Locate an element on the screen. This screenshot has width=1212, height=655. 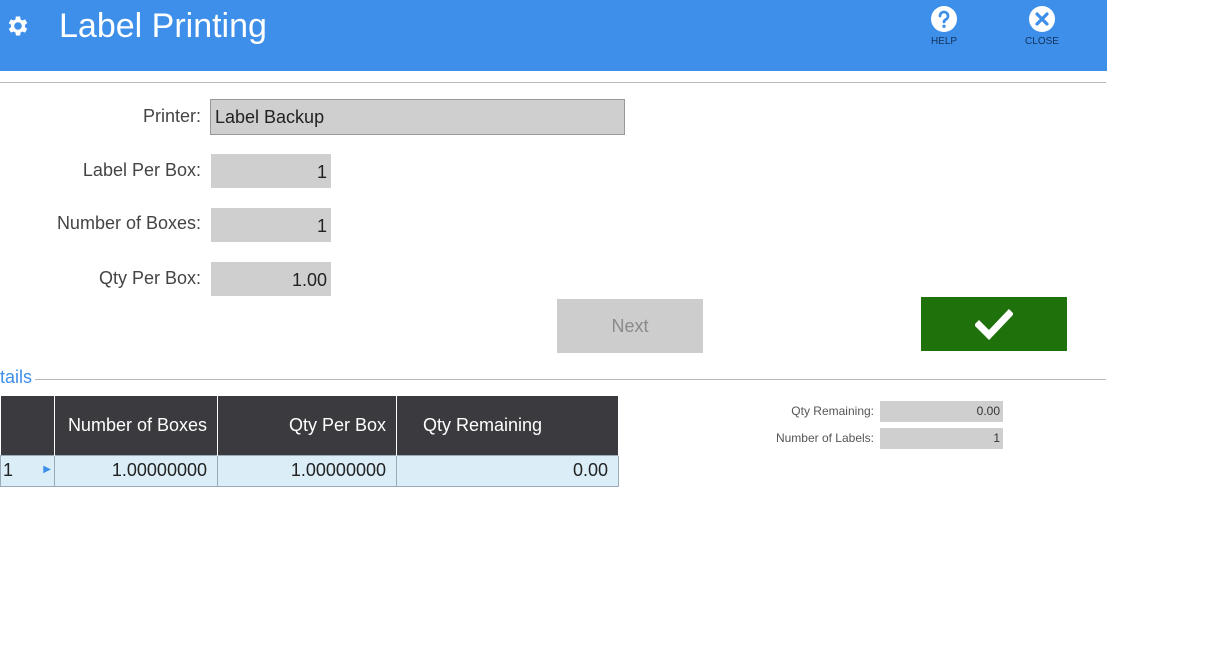
summary-qty-remaining-value: 0.00 is located at coordinates (941, 411).